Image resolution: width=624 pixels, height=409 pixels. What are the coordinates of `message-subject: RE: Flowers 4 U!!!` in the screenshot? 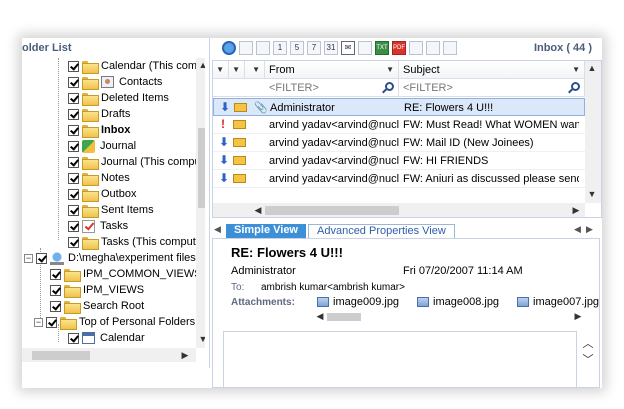 It's located at (449, 108).